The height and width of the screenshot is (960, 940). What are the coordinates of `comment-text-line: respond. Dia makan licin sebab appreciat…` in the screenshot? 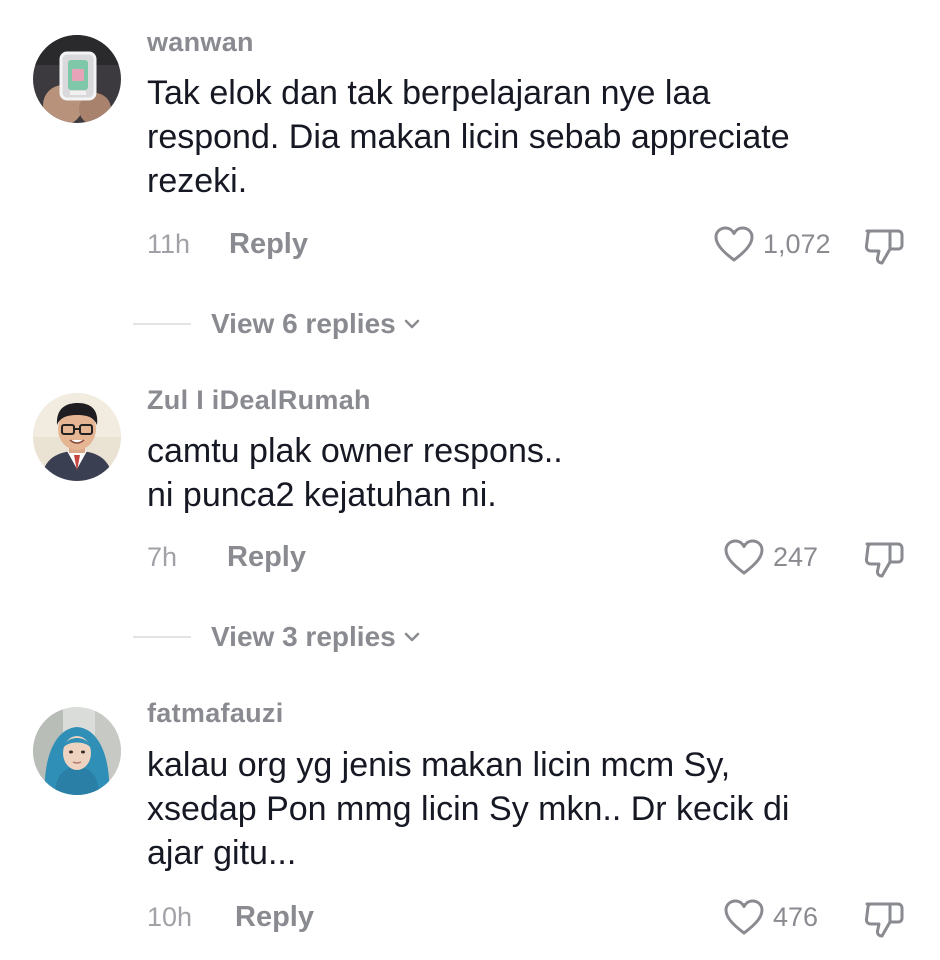 It's located at (468, 137).